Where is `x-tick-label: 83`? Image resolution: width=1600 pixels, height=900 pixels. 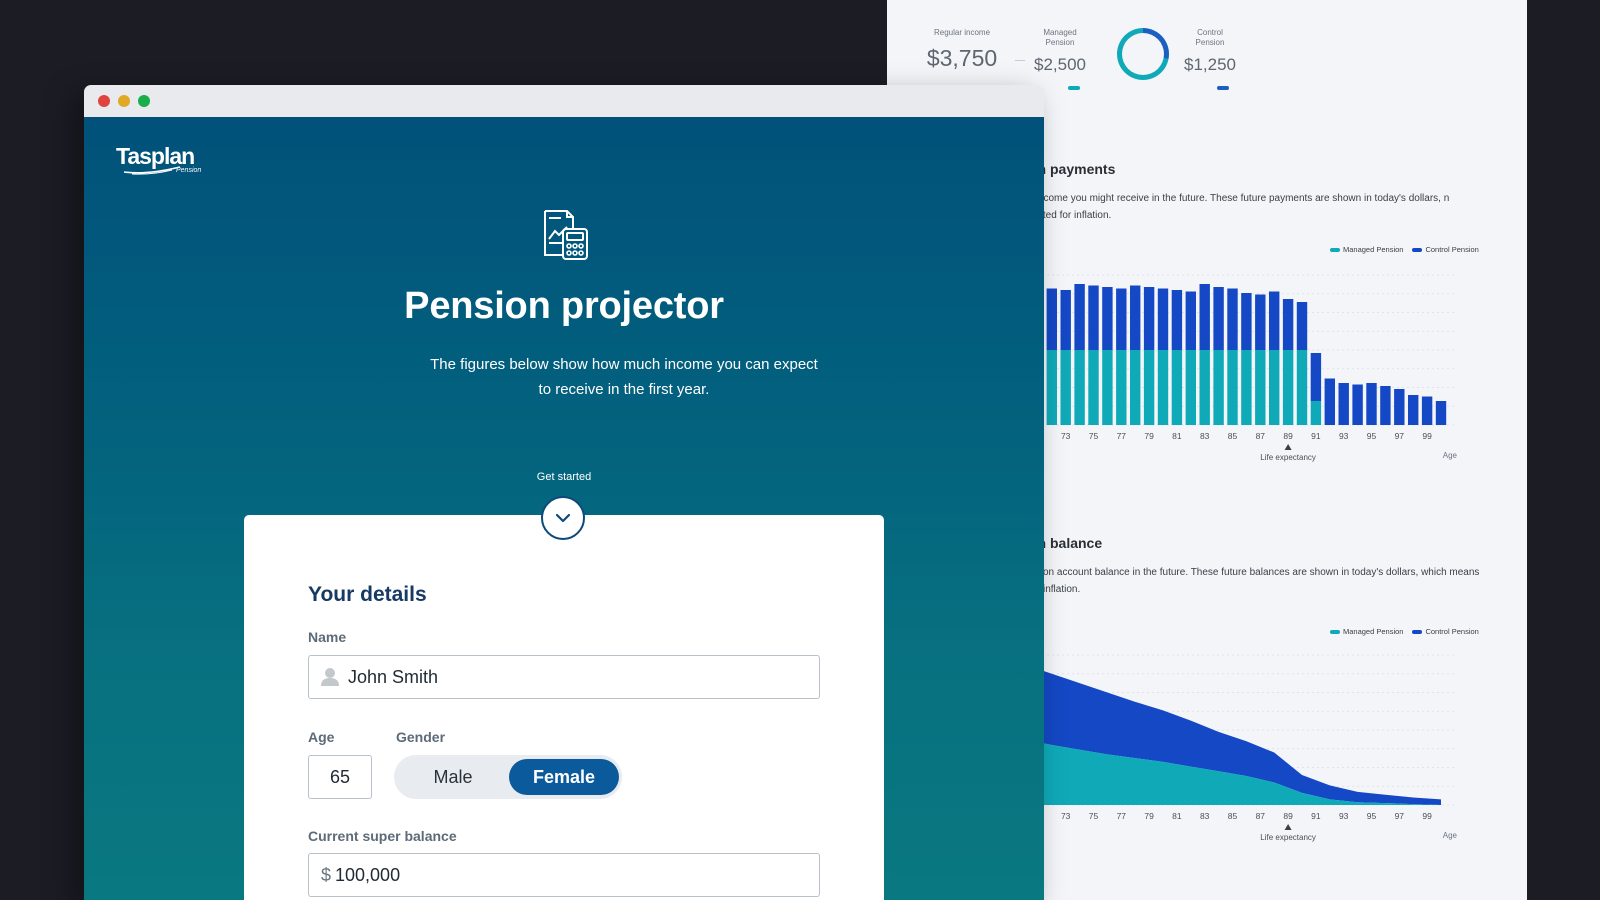 x-tick-label: 83 is located at coordinates (1205, 816).